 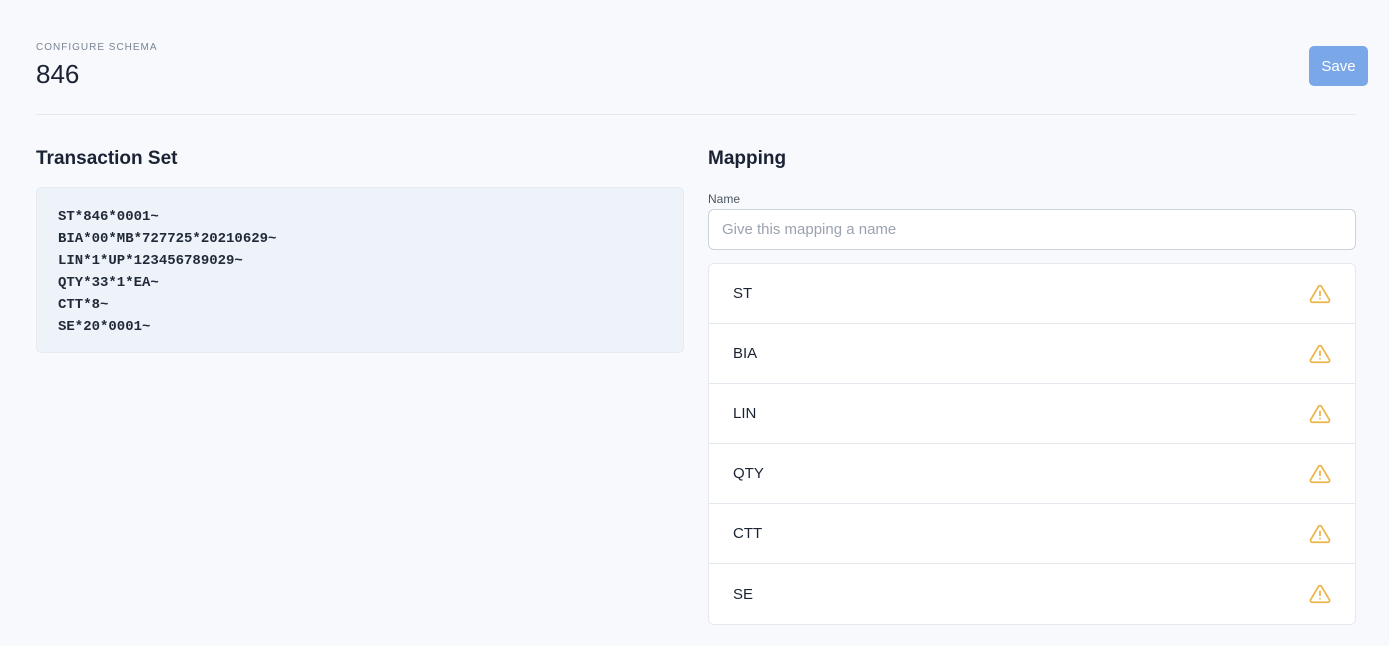 I want to click on code-line: BIA*00*MB*727725*20210629~, so click(x=167, y=239).